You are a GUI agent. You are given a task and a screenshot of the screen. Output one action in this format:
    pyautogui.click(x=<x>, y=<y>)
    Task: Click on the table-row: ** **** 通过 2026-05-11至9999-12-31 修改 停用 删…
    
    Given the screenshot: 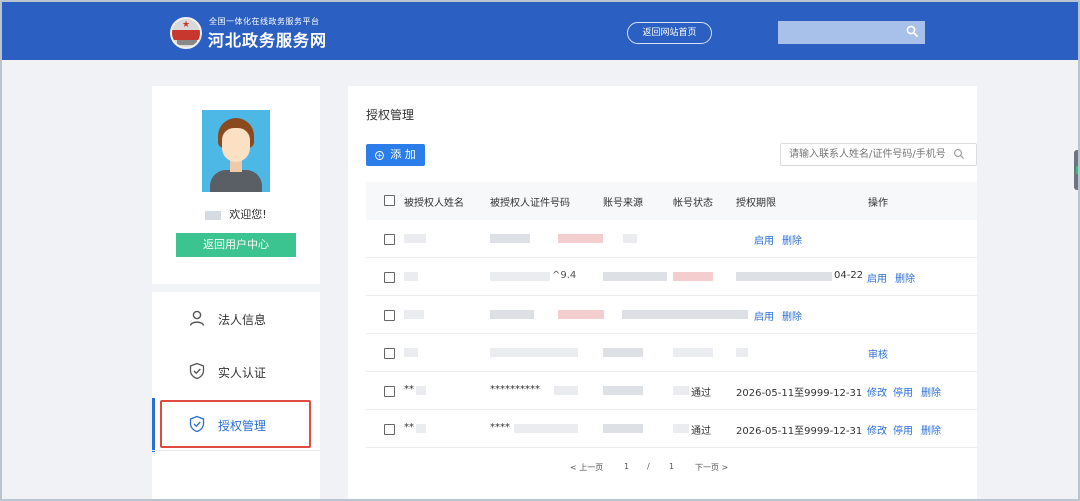 What is the action you would take?
    pyautogui.click(x=671, y=429)
    